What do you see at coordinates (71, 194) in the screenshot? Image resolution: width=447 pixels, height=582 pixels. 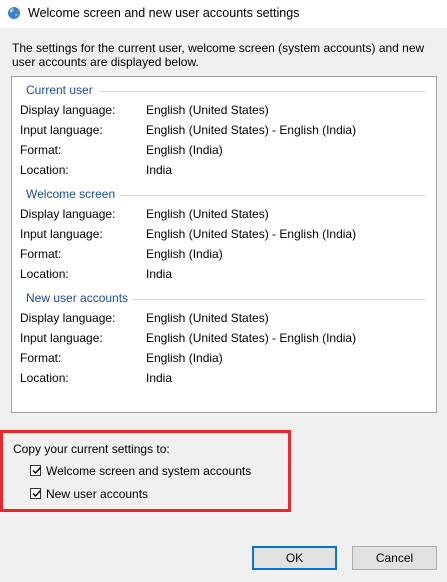 I see `section-heading: Welcome screen` at bounding box center [71, 194].